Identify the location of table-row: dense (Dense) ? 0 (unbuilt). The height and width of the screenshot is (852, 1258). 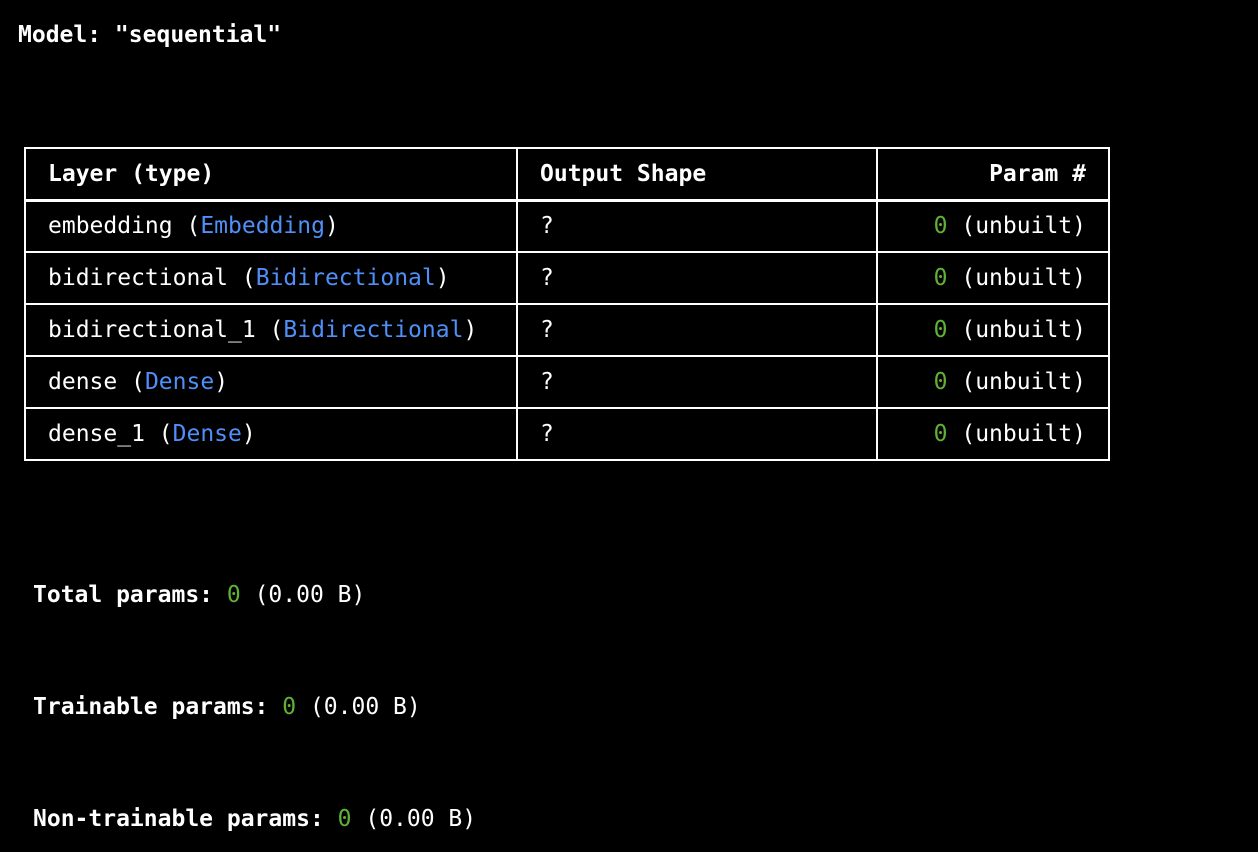
(567, 382).